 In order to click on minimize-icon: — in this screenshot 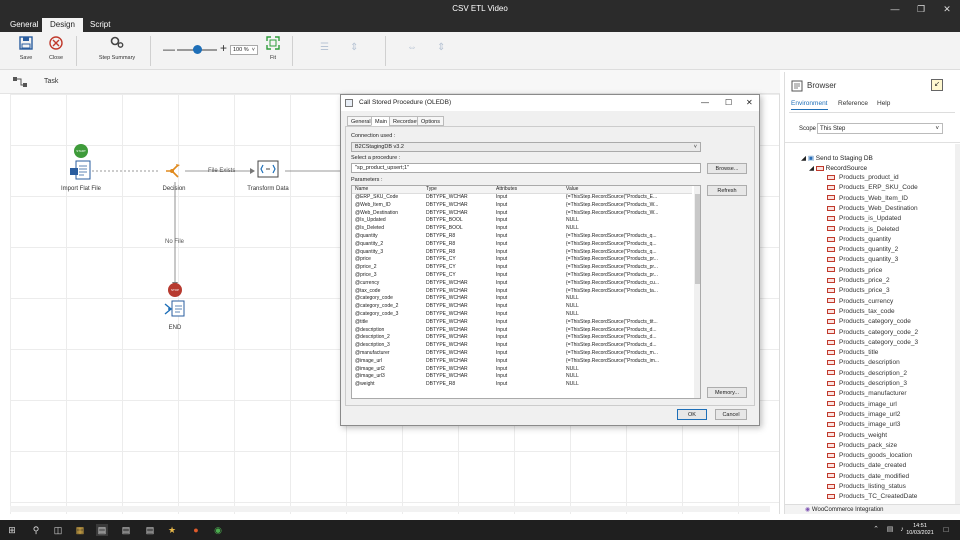, I will do `click(895, 9)`.